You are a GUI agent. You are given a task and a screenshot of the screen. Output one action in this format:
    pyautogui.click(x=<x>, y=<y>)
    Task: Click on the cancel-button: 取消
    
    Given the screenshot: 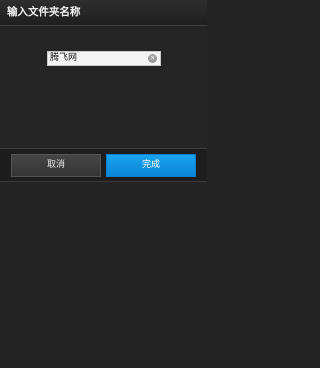 What is the action you would take?
    pyautogui.click(x=56, y=165)
    